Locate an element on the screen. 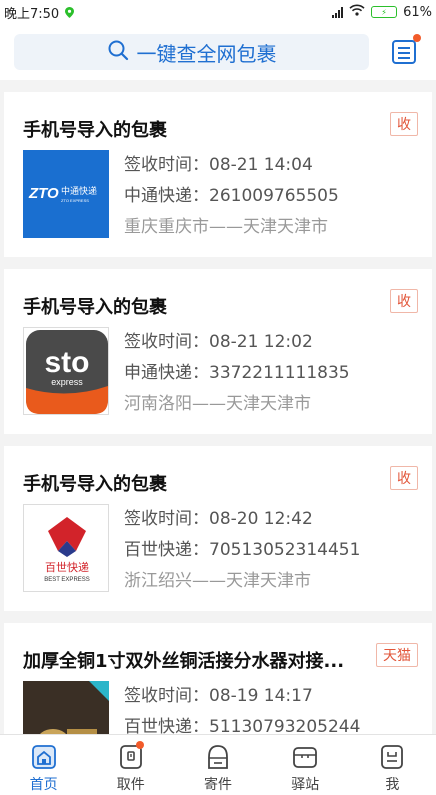  sign-time: 签收时间：08-21 14:04 is located at coordinates (218, 165).